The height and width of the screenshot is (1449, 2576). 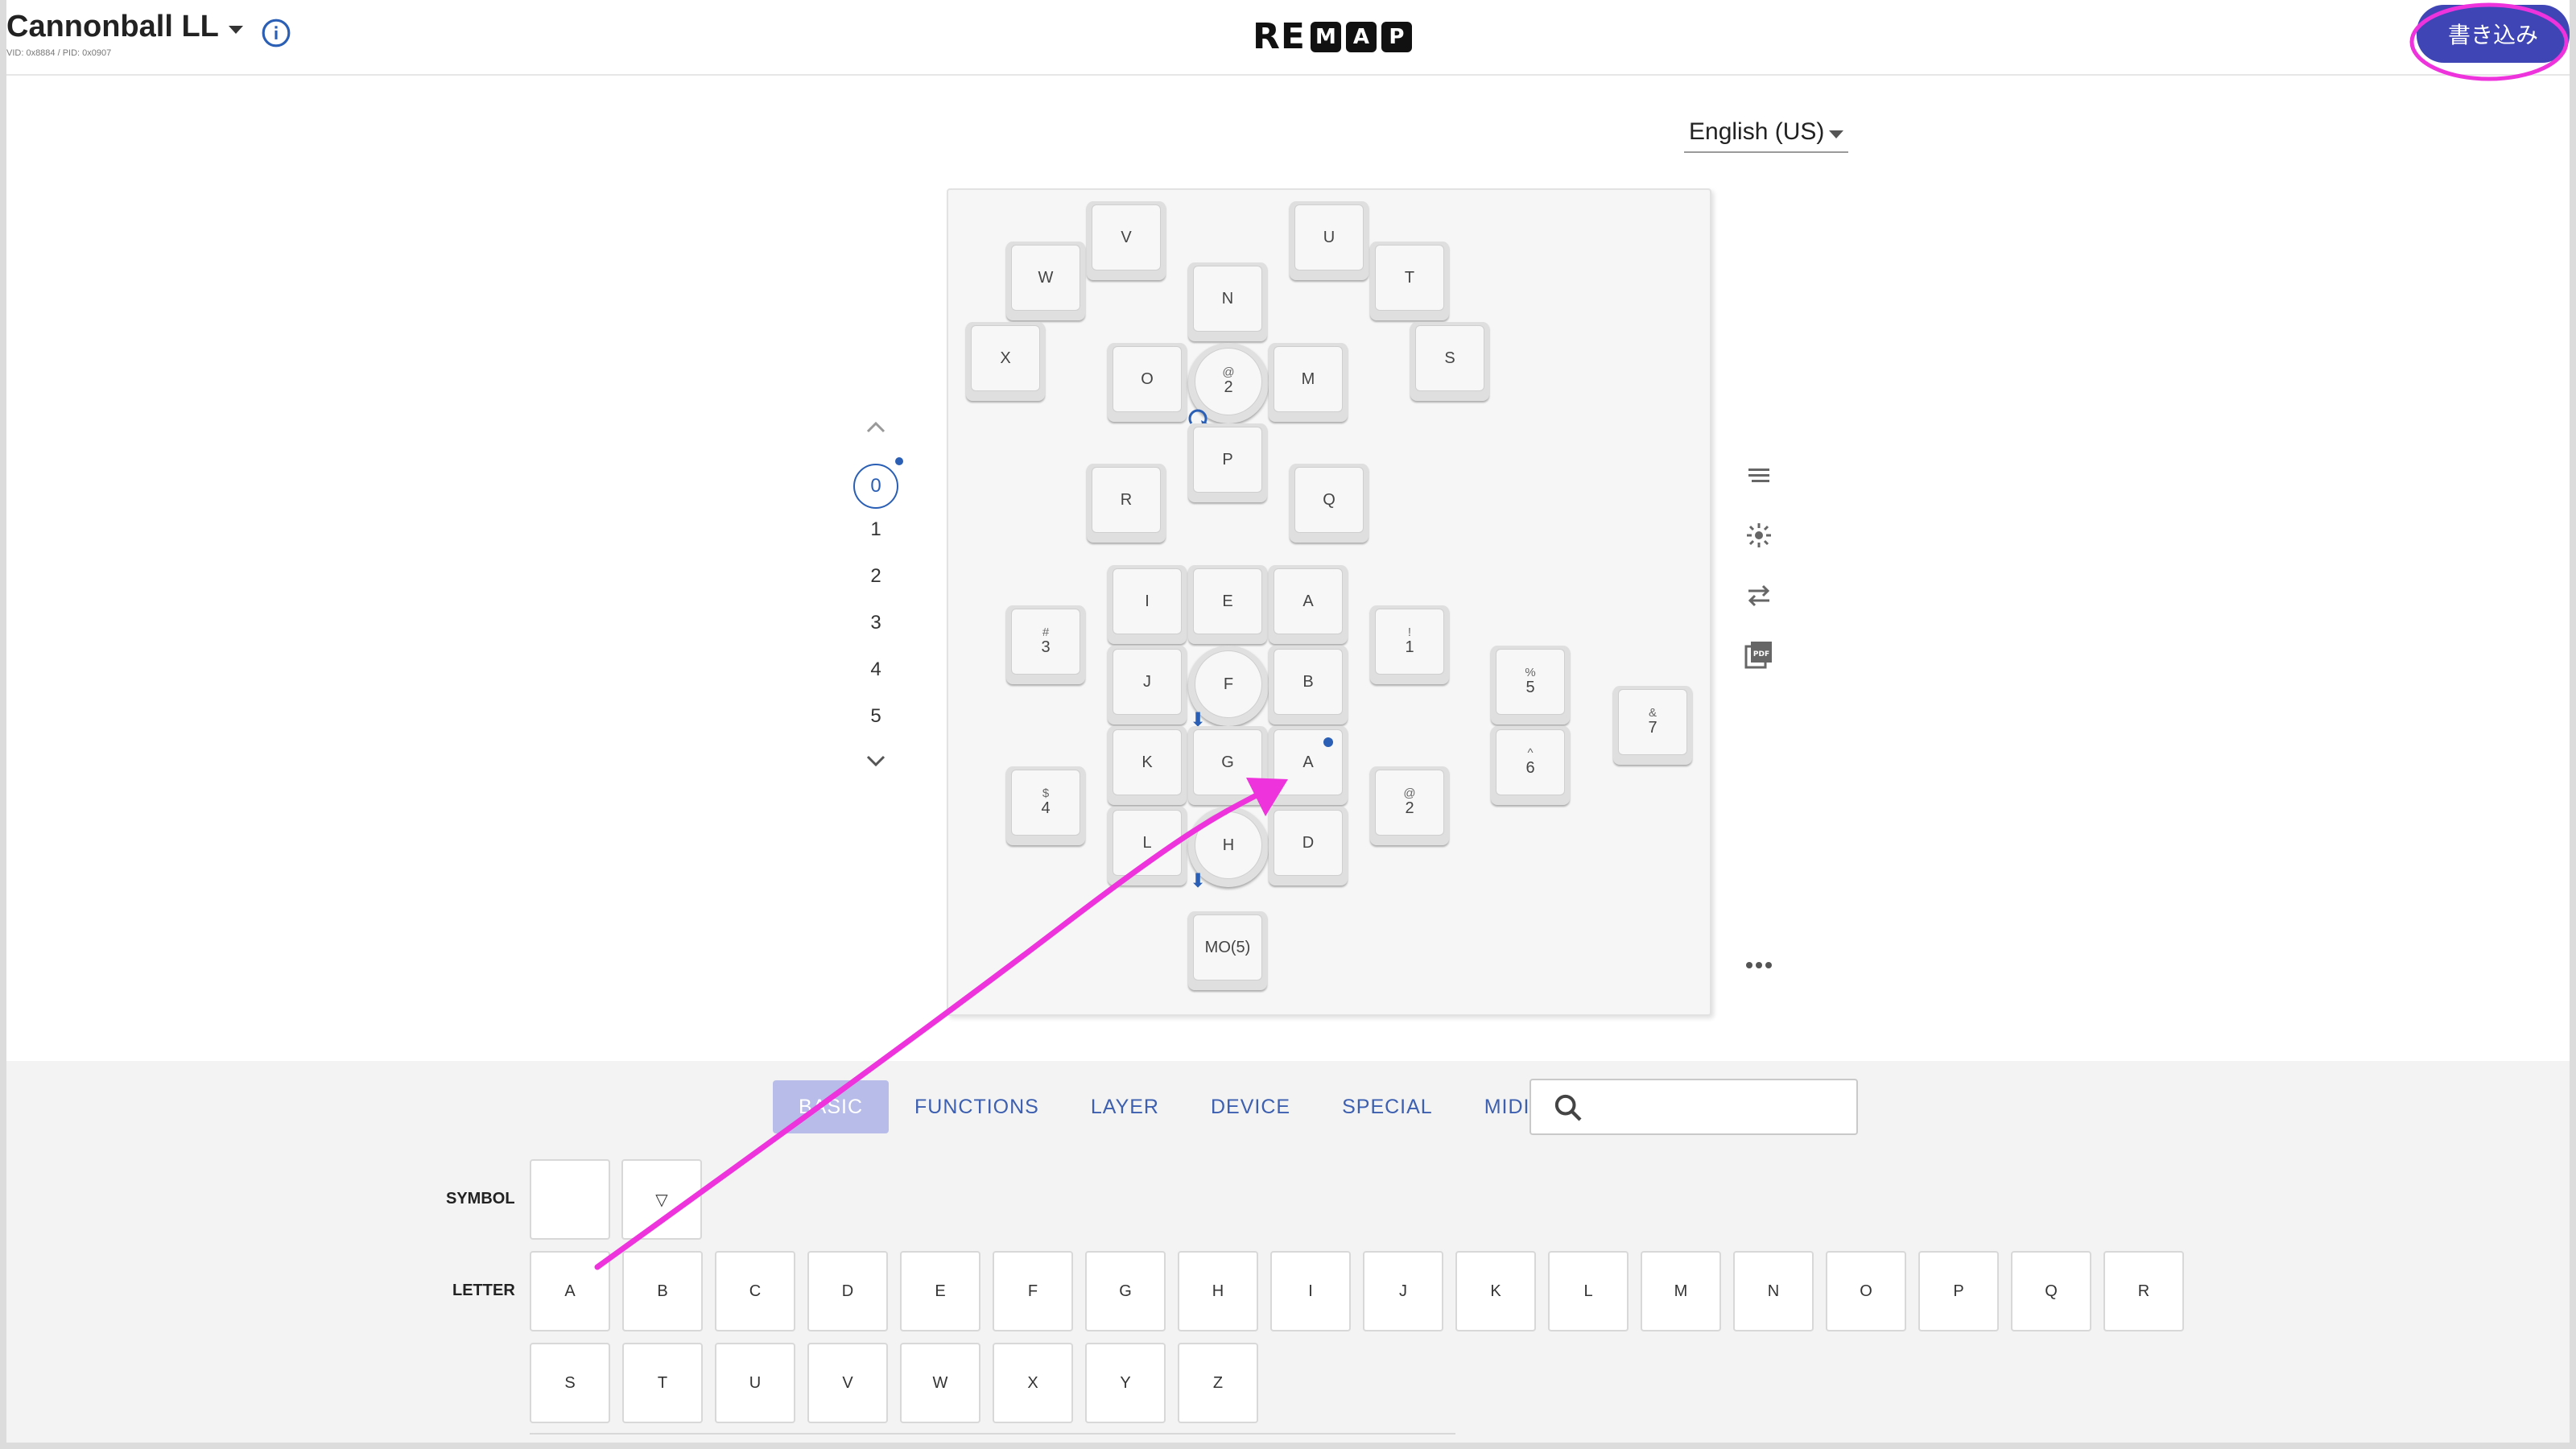 I want to click on keycode-key: U, so click(x=755, y=1383).